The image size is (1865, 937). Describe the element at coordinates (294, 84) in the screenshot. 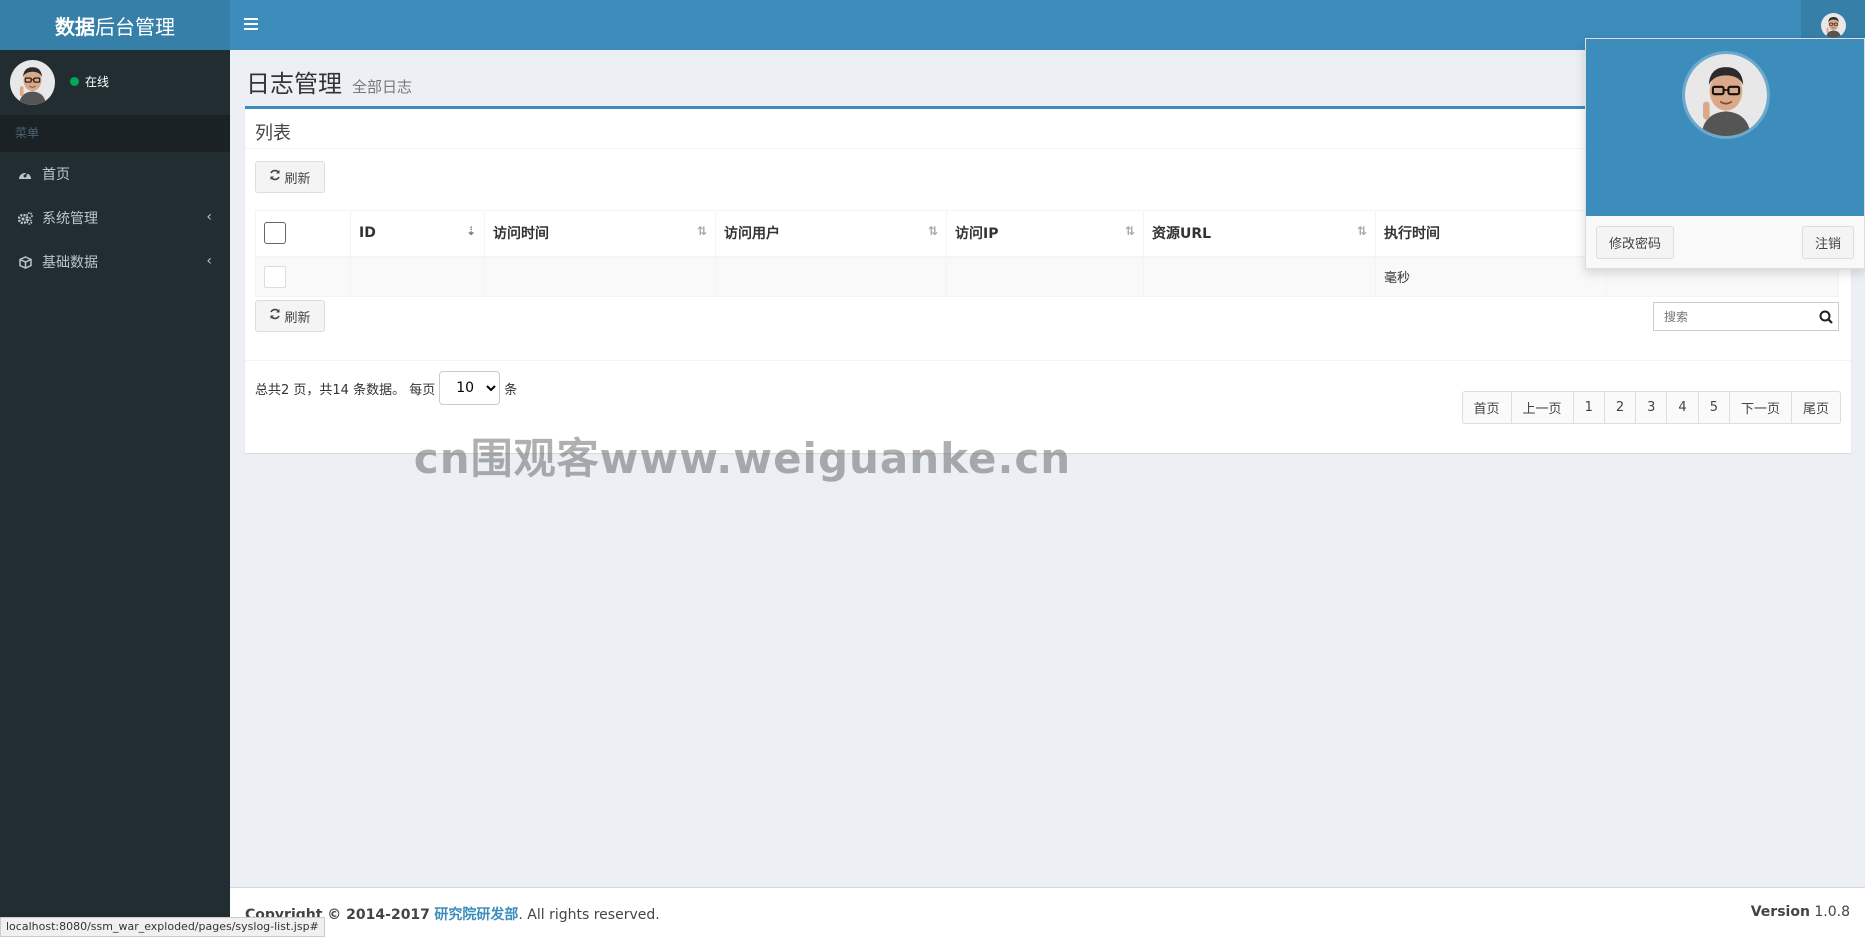

I see `page-title: 日志管理` at that location.